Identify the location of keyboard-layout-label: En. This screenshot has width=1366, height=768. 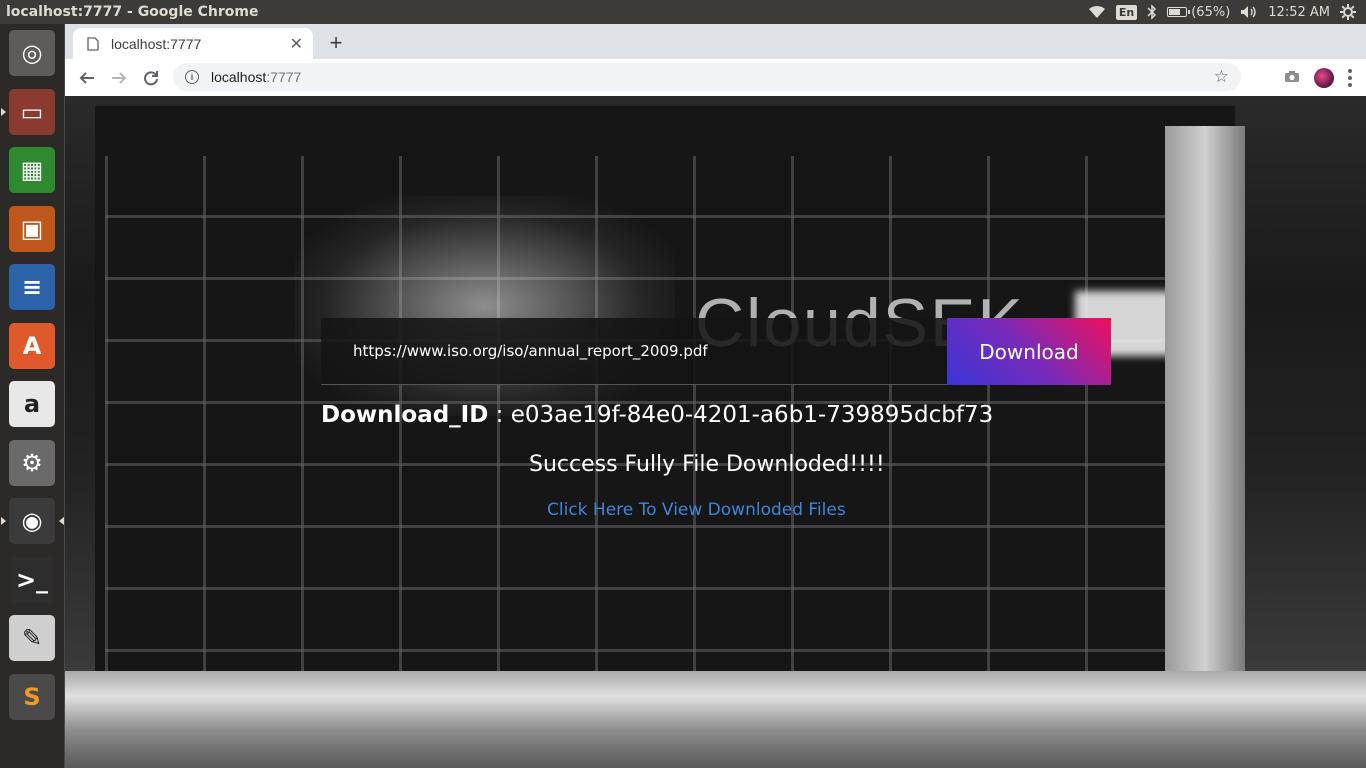
(1126, 12).